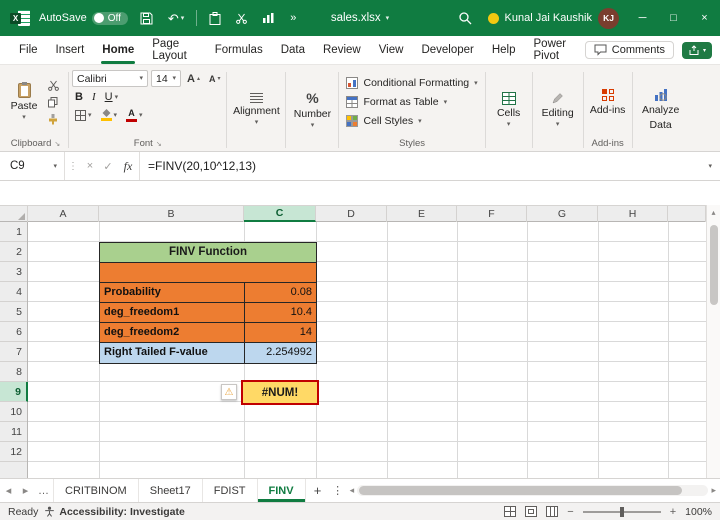 Image resolution: width=720 pixels, height=520 pixels. Describe the element at coordinates (14, 214) in the screenshot. I see `select-all-corner` at that location.